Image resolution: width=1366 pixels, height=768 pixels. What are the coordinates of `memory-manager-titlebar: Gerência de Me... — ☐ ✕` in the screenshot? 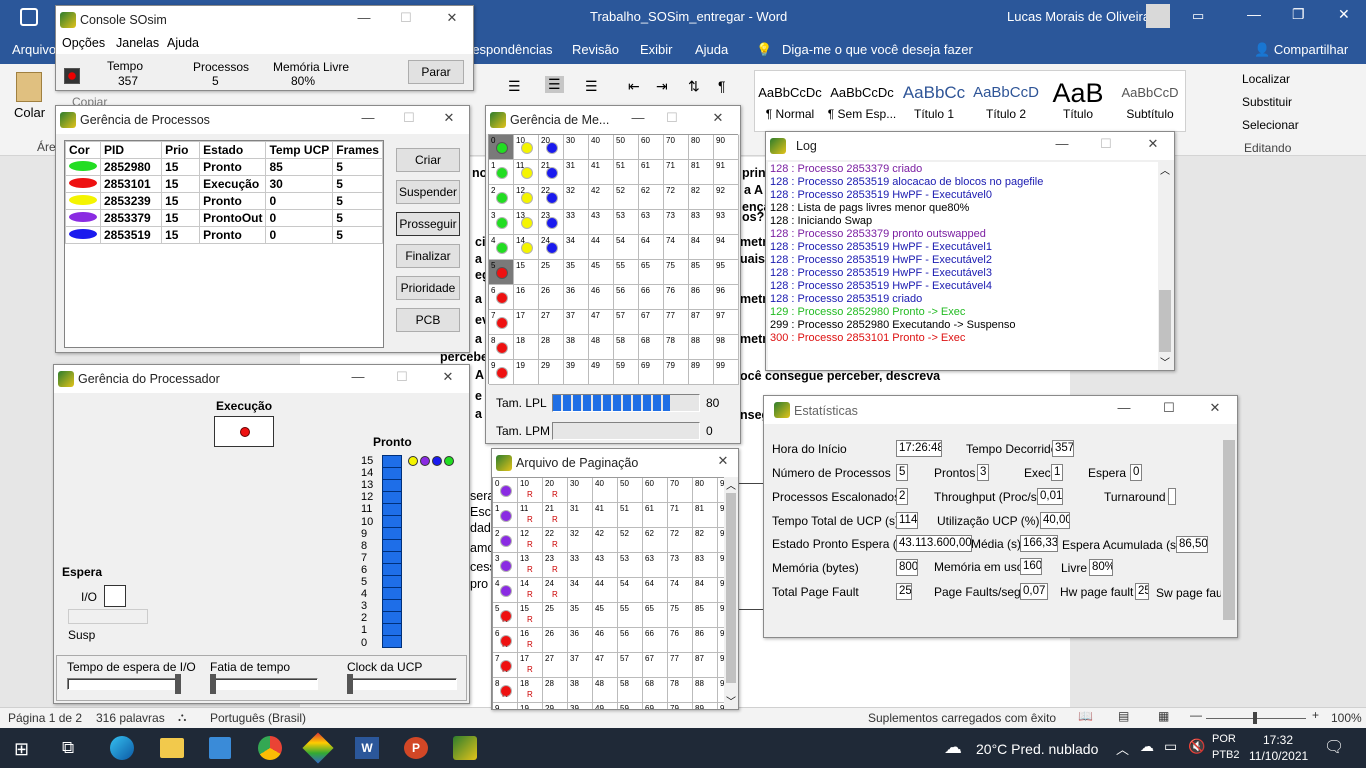 It's located at (613, 120).